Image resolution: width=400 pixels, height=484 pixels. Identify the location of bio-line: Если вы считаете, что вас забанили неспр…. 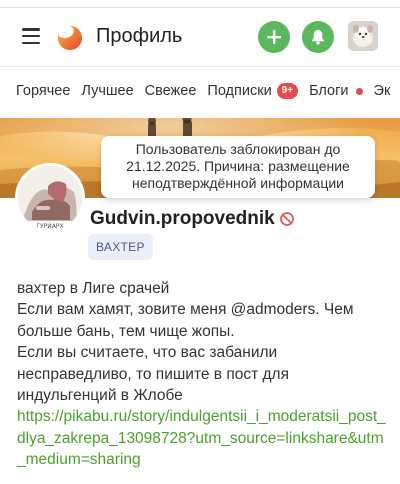
(153, 374).